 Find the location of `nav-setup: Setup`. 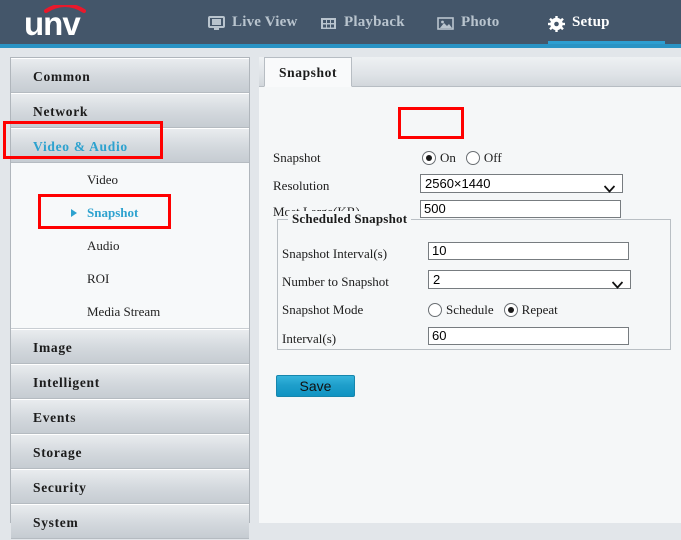

nav-setup: Setup is located at coordinates (579, 22).